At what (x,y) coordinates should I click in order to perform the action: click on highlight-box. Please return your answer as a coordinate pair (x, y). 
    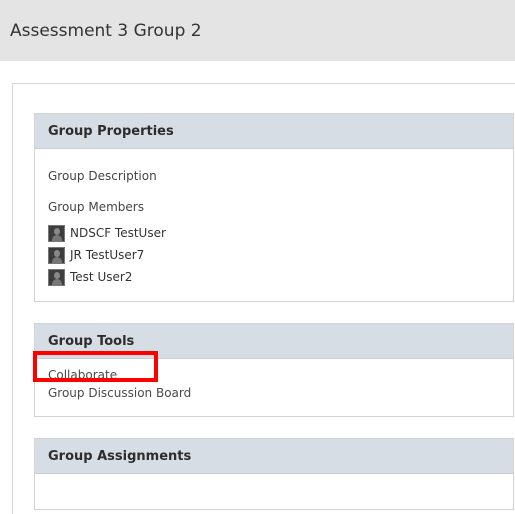
    Looking at the image, I should click on (95, 366).